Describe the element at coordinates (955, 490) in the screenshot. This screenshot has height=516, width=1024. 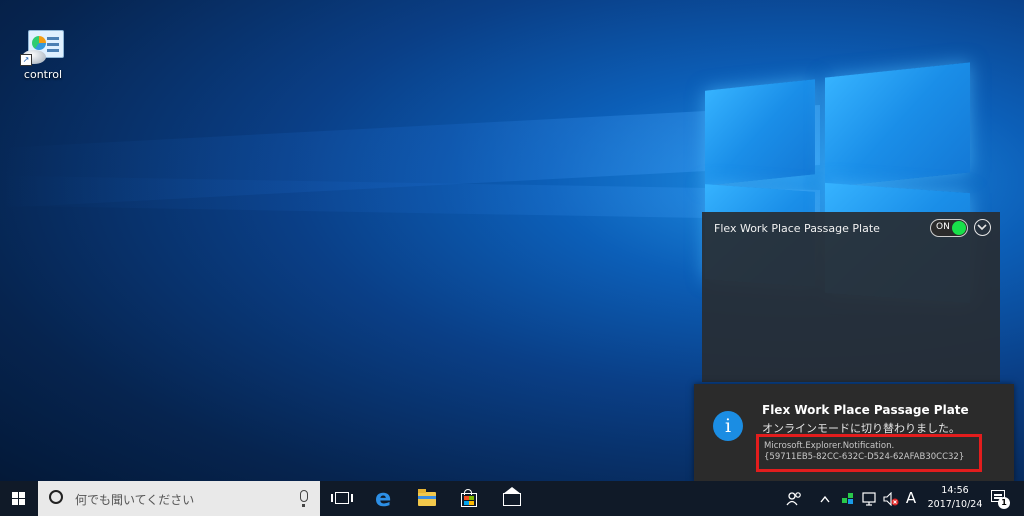
I see `clock-time: 14:56` at that location.